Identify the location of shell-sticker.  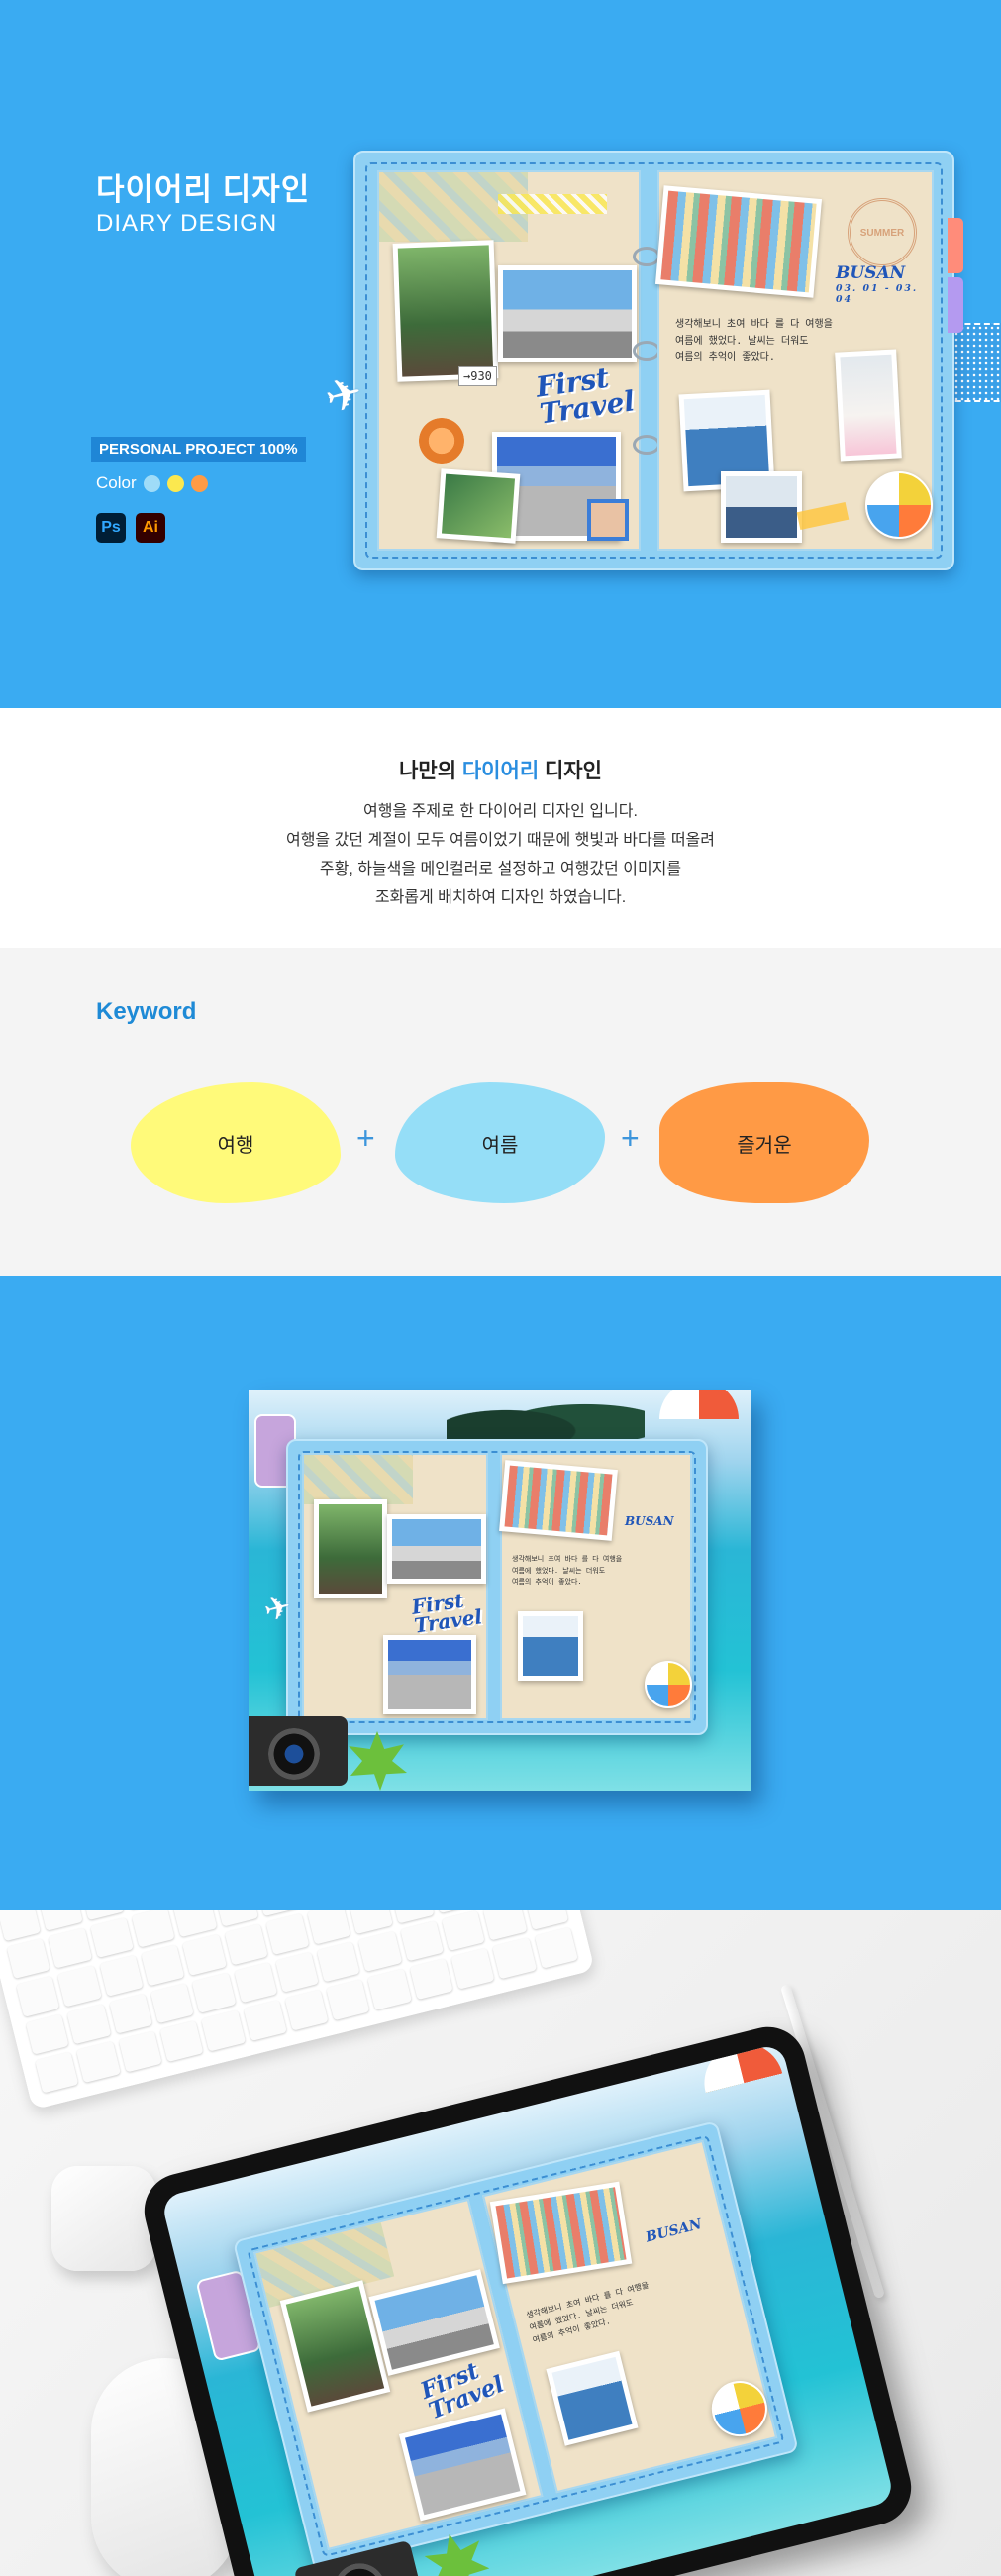
(442, 441).